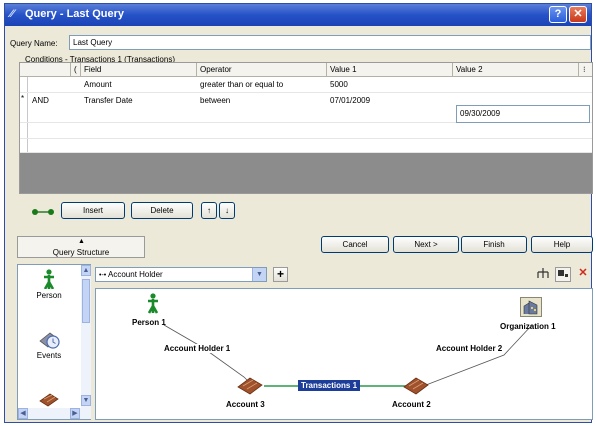 Image resolution: width=596 pixels, height=426 pixels. What do you see at coordinates (543, 274) in the screenshot?
I see `hierarchy-layout-icon` at bounding box center [543, 274].